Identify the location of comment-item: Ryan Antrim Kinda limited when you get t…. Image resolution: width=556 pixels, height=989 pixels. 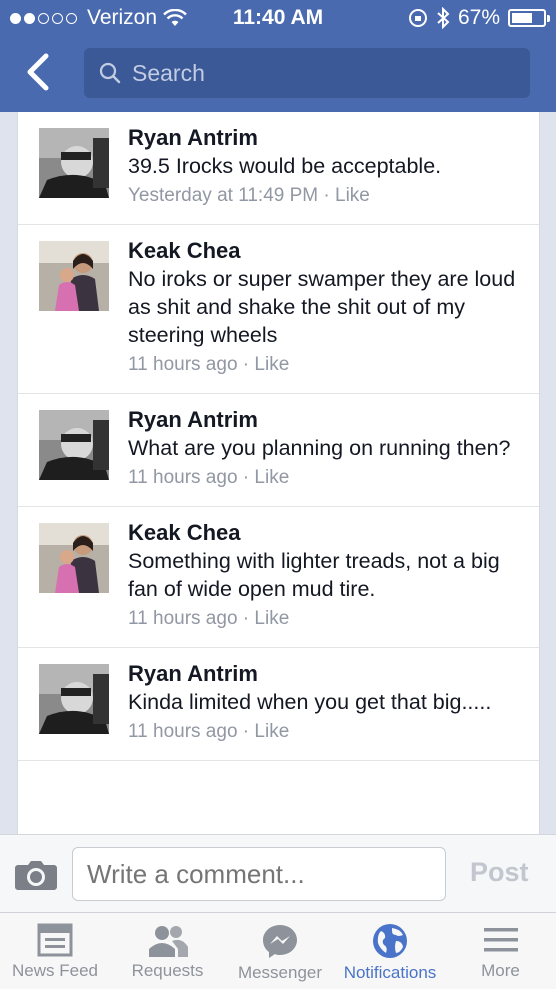
(278, 704).